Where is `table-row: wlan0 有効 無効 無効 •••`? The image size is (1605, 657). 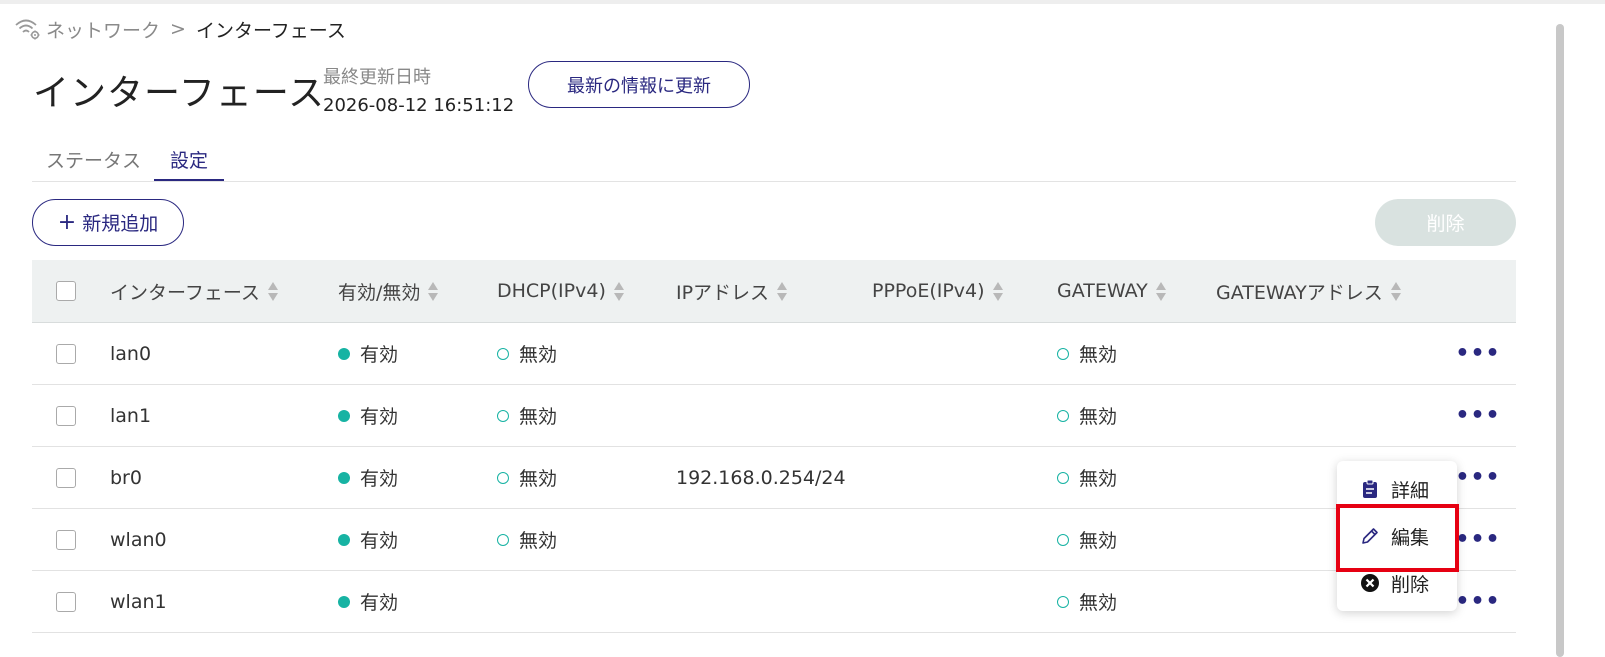
table-row: wlan0 有効 無効 無効 ••• is located at coordinates (774, 540).